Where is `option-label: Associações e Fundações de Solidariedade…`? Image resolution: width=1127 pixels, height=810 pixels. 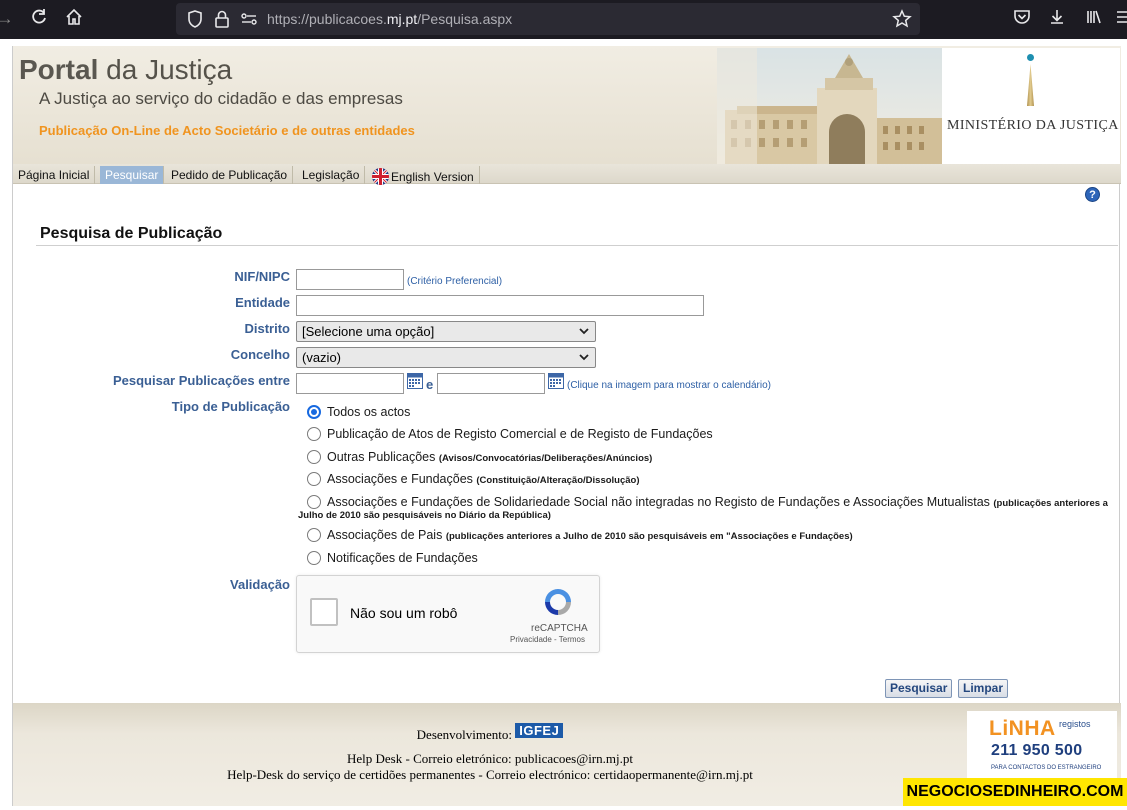
option-label: Associações e Fundações de Solidariedade… is located at coordinates (717, 502).